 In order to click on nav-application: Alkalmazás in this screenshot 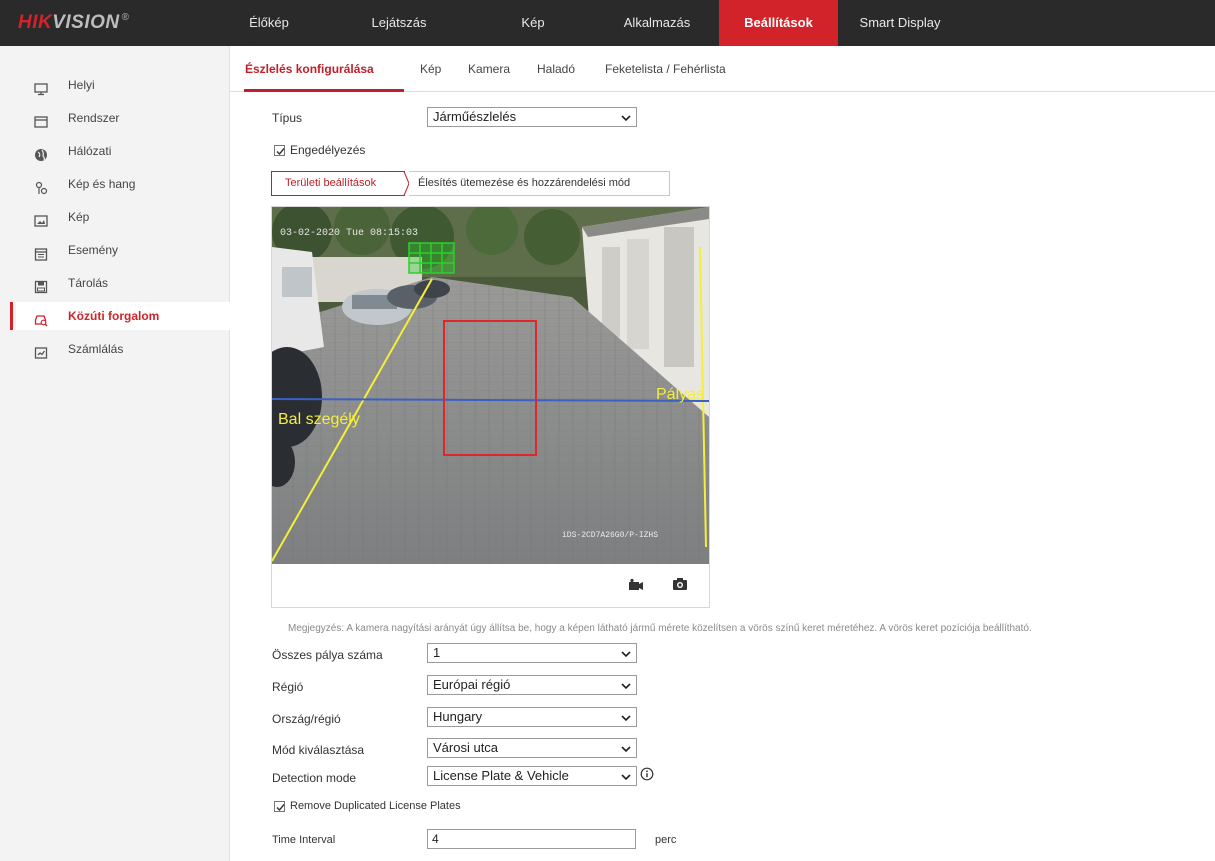, I will do `click(657, 23)`.